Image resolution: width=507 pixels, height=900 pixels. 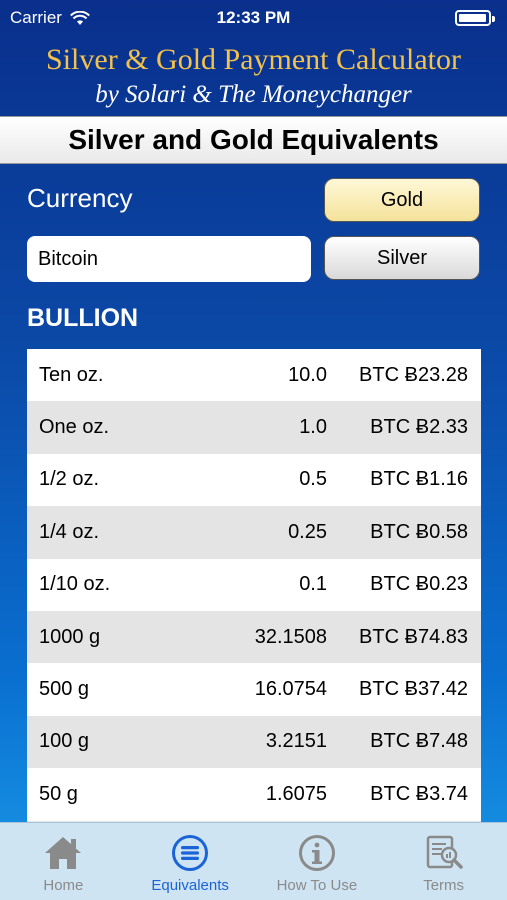 I want to click on row-value: BTC Ƀ0.23, so click(x=419, y=584).